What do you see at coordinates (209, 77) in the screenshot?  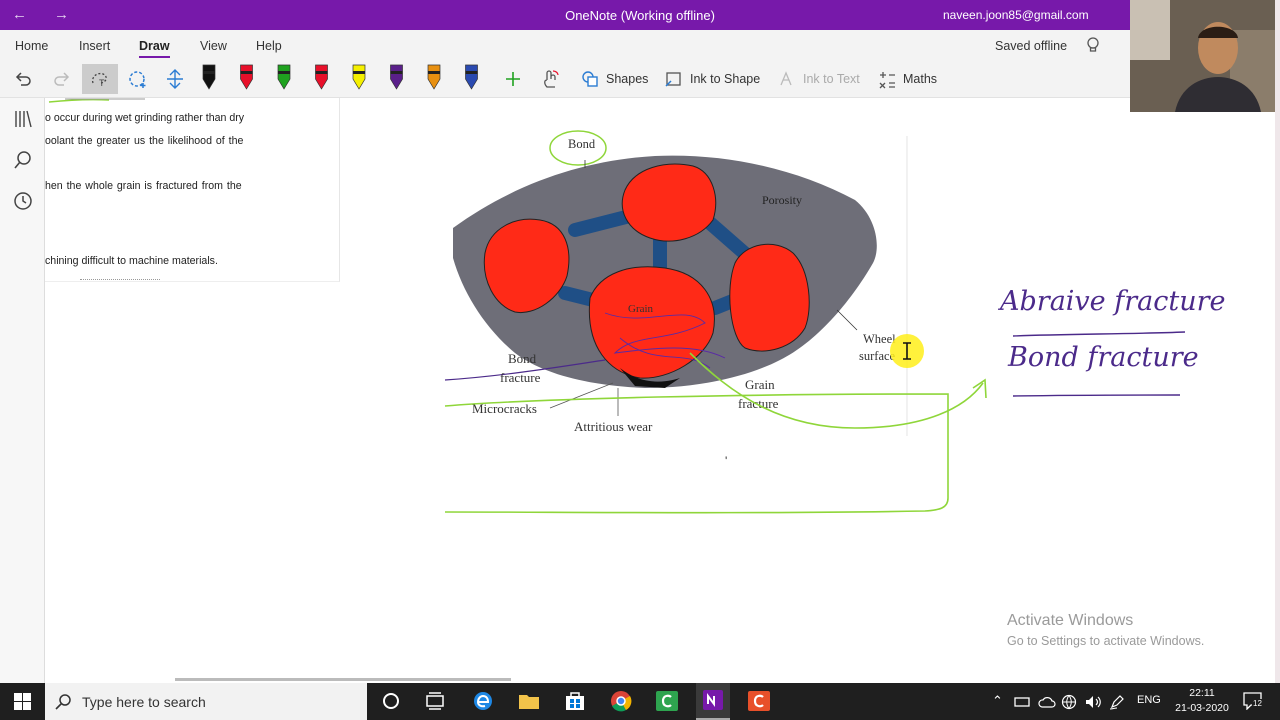 I see `pen-1-icon` at bounding box center [209, 77].